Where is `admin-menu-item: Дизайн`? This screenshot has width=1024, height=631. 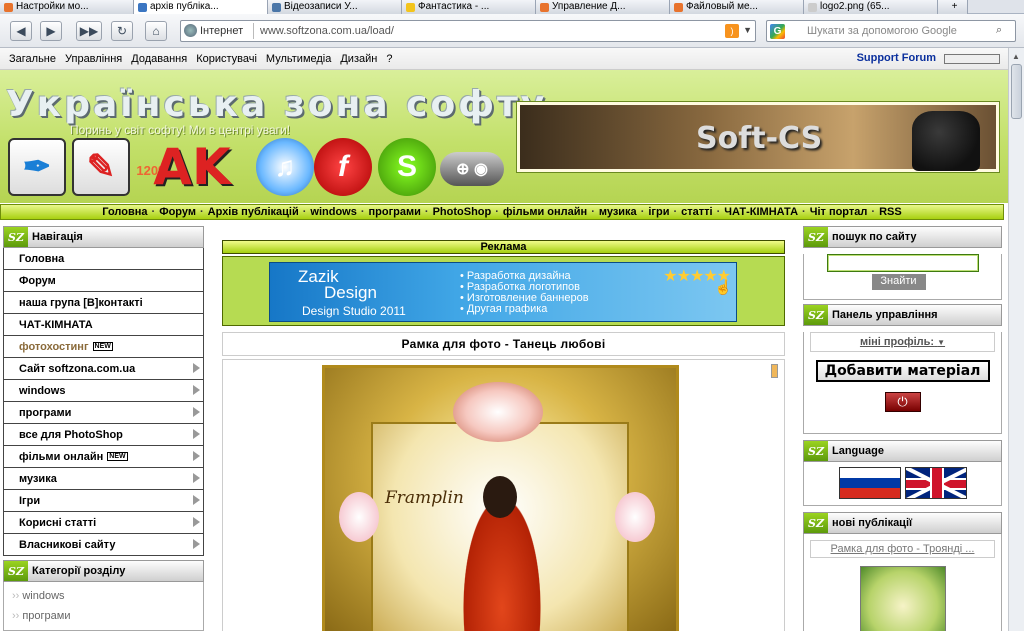
admin-menu-item: Дизайн is located at coordinates (358, 59).